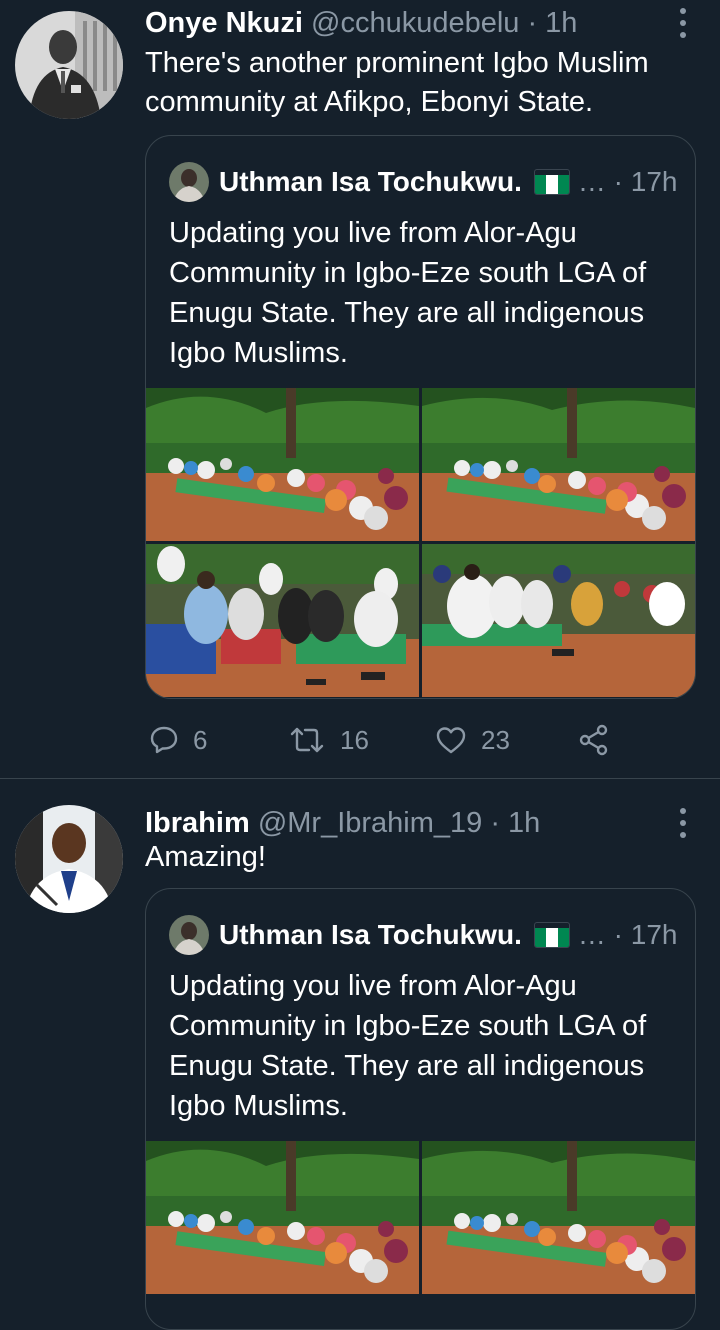  I want to click on reply-button: 6, so click(178, 740).